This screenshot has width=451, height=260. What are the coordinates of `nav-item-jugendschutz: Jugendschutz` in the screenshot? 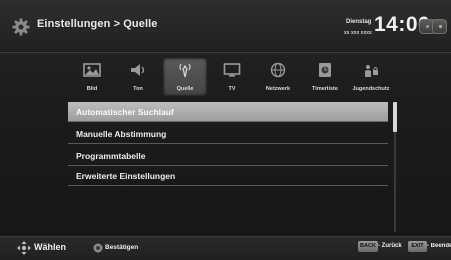 It's located at (371, 77).